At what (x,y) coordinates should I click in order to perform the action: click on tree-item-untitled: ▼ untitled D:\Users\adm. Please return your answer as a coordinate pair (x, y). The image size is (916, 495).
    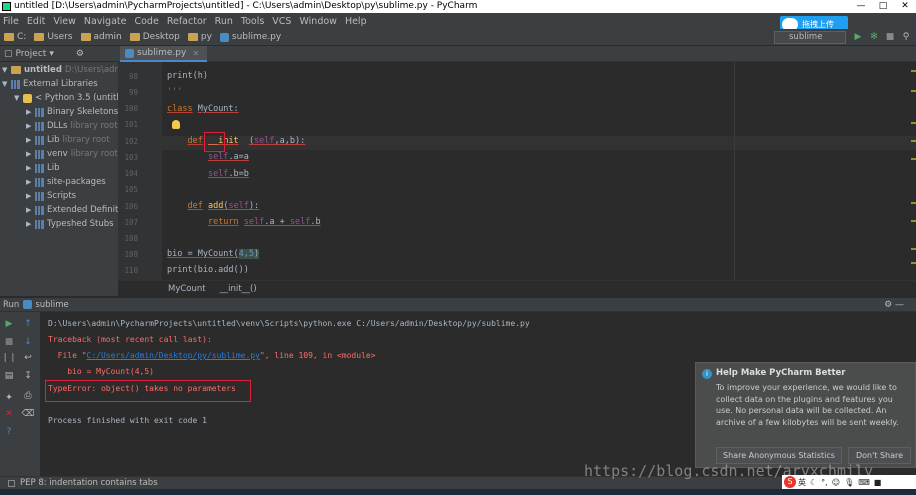
    Looking at the image, I should click on (60, 70).